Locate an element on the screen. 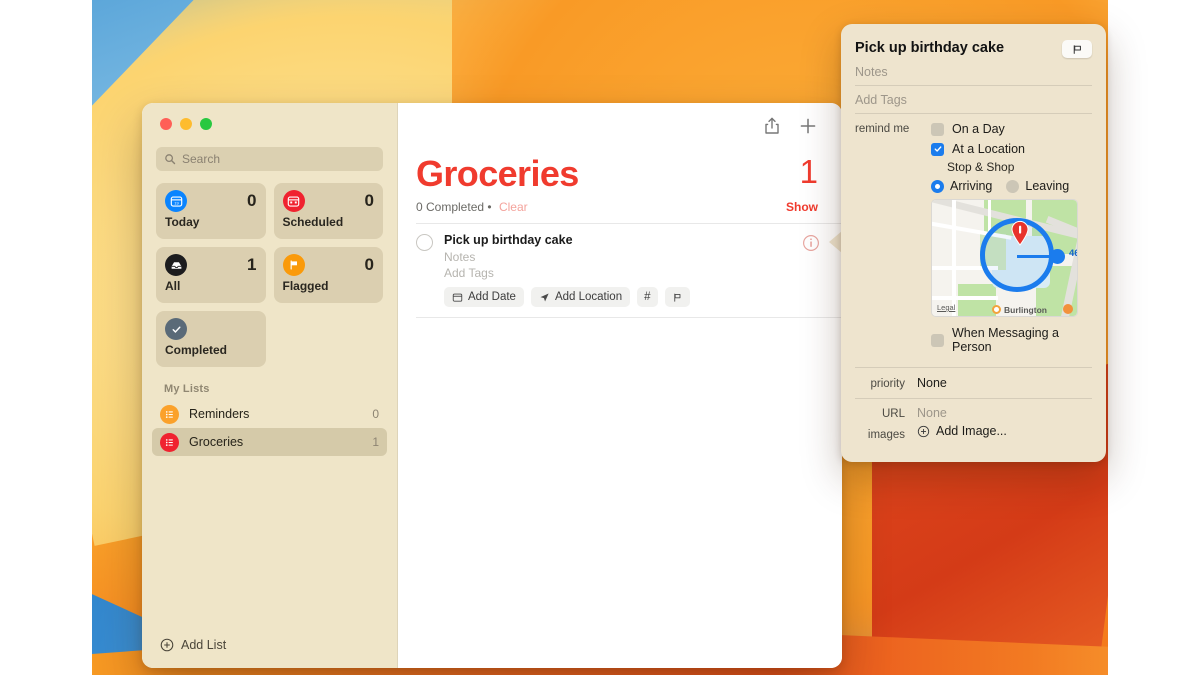  add-location-label: Add Location is located at coordinates (588, 297).